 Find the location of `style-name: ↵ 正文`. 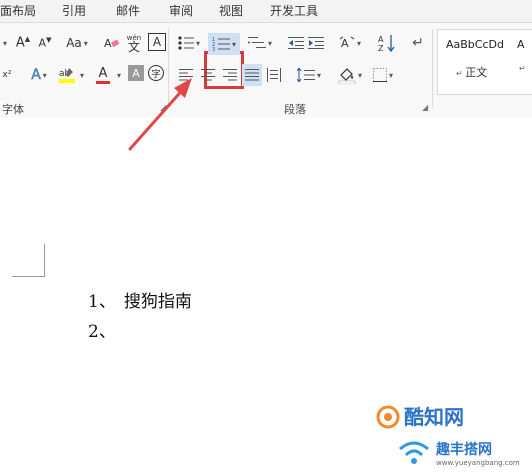

style-name: ↵ 正文 is located at coordinates (472, 72).